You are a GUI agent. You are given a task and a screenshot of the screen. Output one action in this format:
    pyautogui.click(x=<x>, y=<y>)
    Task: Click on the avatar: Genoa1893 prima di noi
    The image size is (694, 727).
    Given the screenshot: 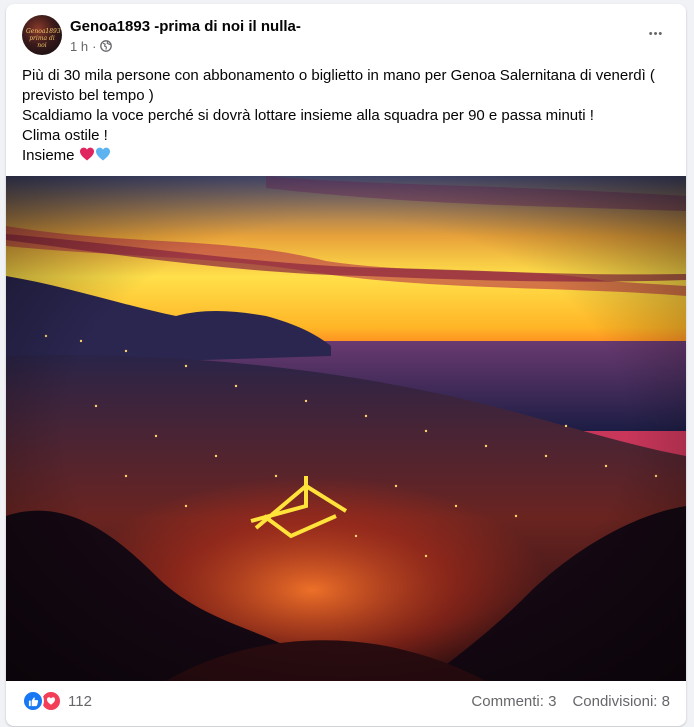 What is the action you would take?
    pyautogui.click(x=42, y=35)
    